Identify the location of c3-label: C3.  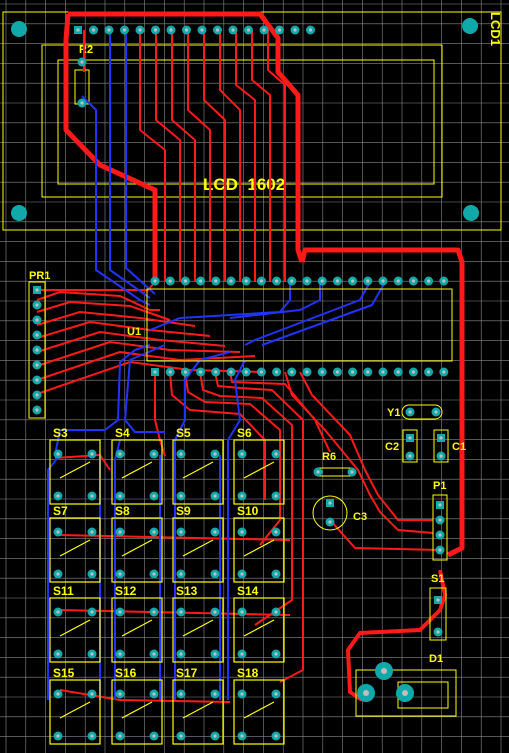
(360, 517).